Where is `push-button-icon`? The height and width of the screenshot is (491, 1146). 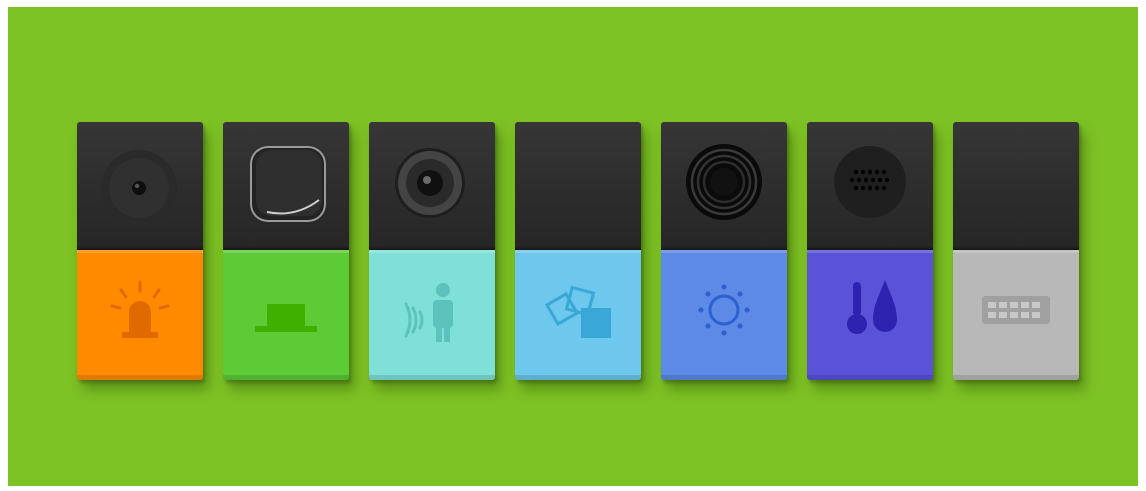 push-button-icon is located at coordinates (288, 184).